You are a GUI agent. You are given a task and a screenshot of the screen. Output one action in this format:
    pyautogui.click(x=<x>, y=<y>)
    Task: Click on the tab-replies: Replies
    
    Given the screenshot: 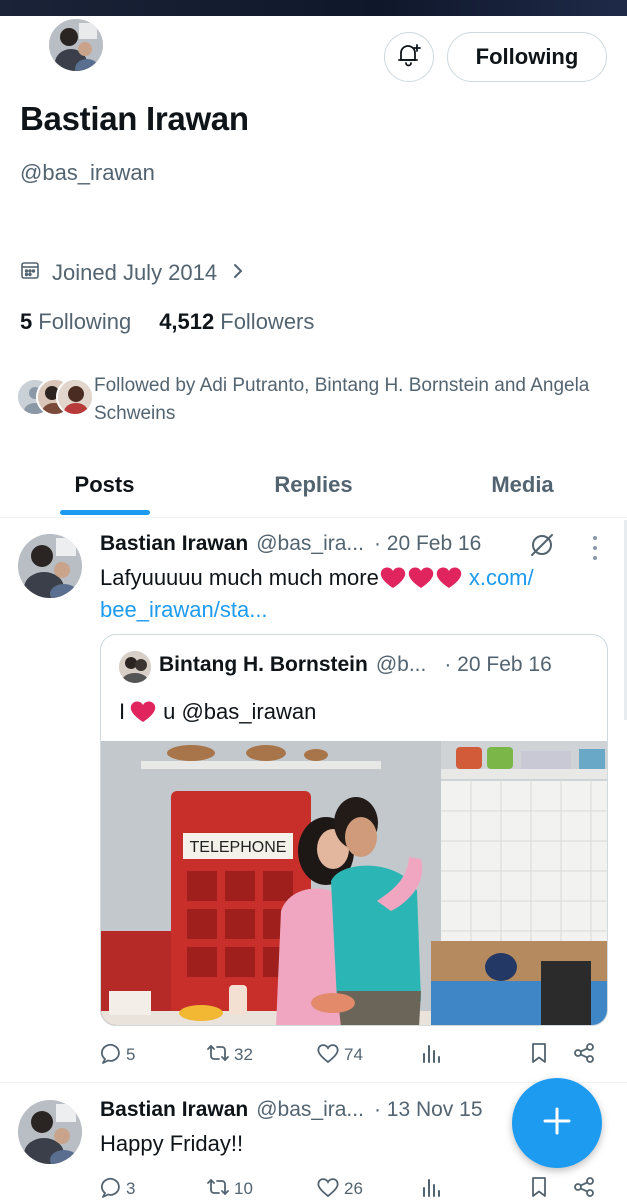 What is the action you would take?
    pyautogui.click(x=313, y=484)
    